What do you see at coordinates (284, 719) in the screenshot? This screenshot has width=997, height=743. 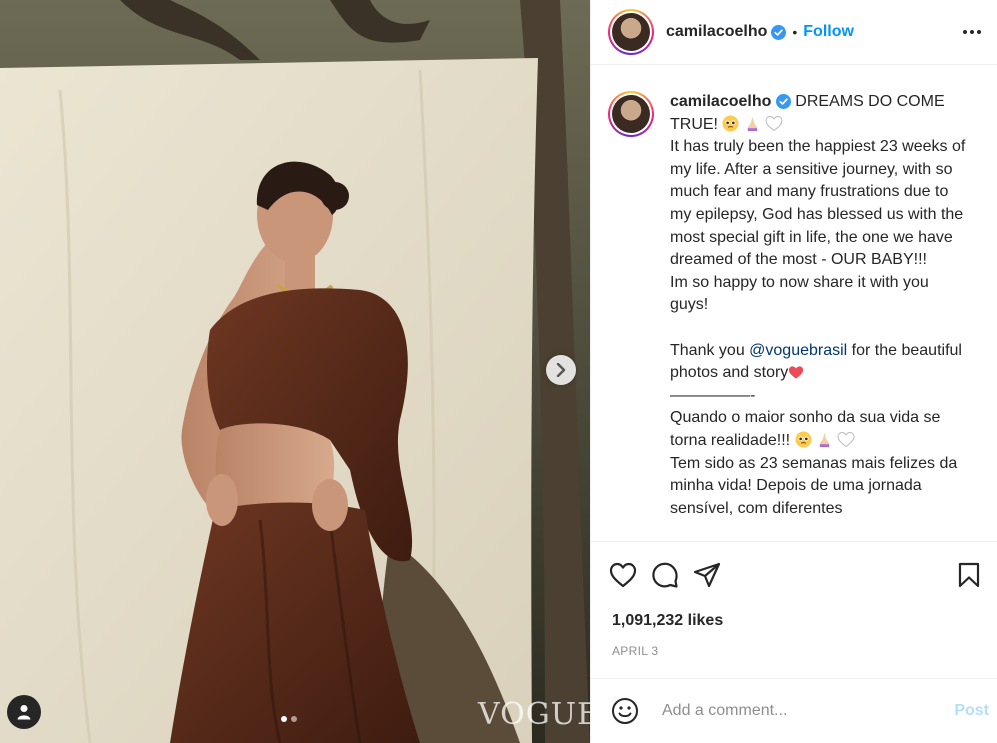 I see `carousel-dot-active` at bounding box center [284, 719].